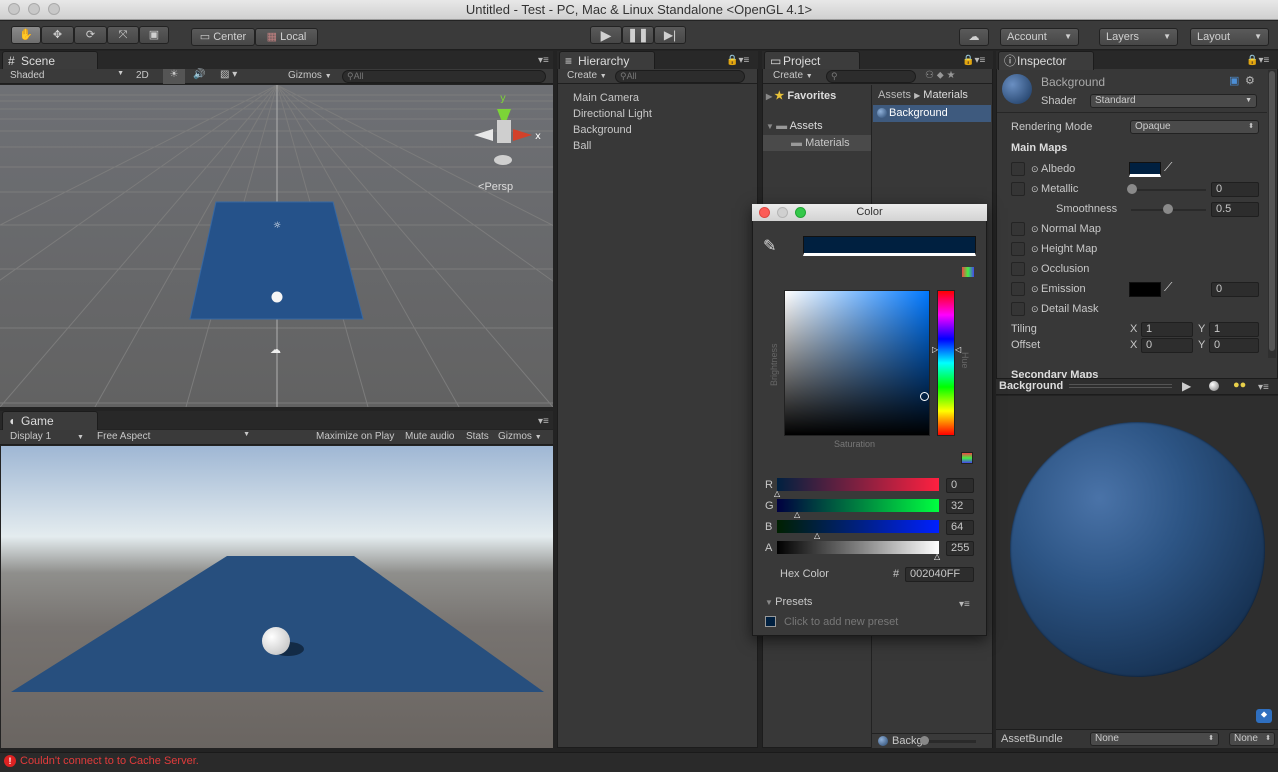 Image resolution: width=1278 pixels, height=772 pixels. I want to click on project-favorites: ▶ ★ Favorites, so click(801, 95).